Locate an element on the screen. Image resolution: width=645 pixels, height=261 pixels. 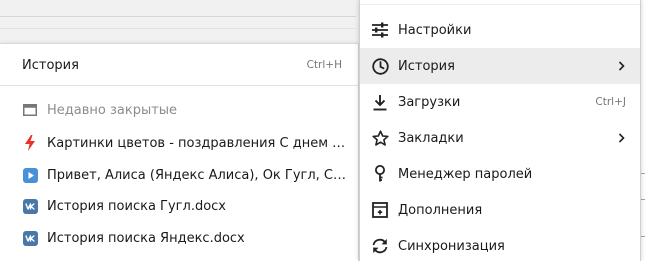
menu-item-label: Настройки is located at coordinates (435, 30).